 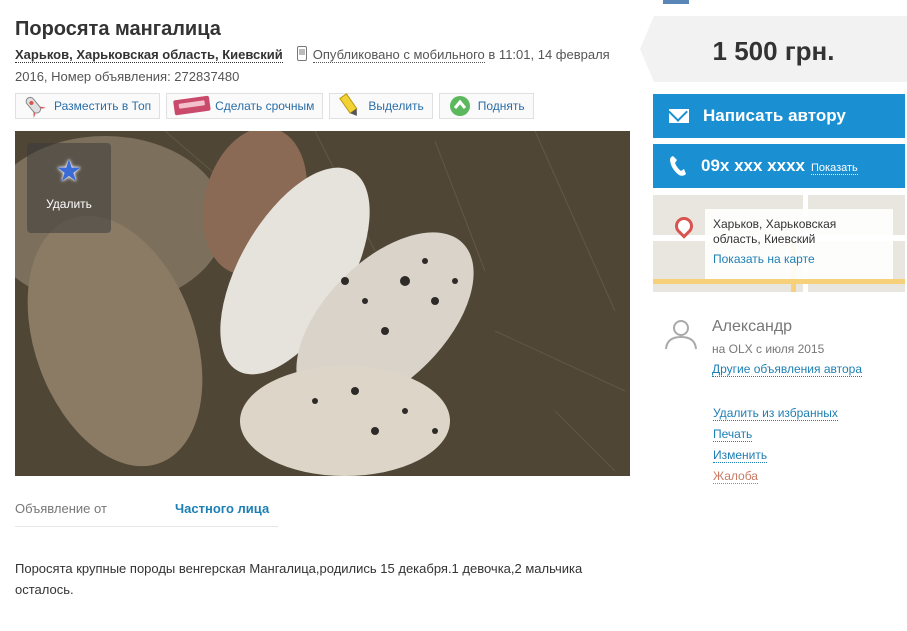 I want to click on highlight-label: Выделить, so click(x=396, y=106).